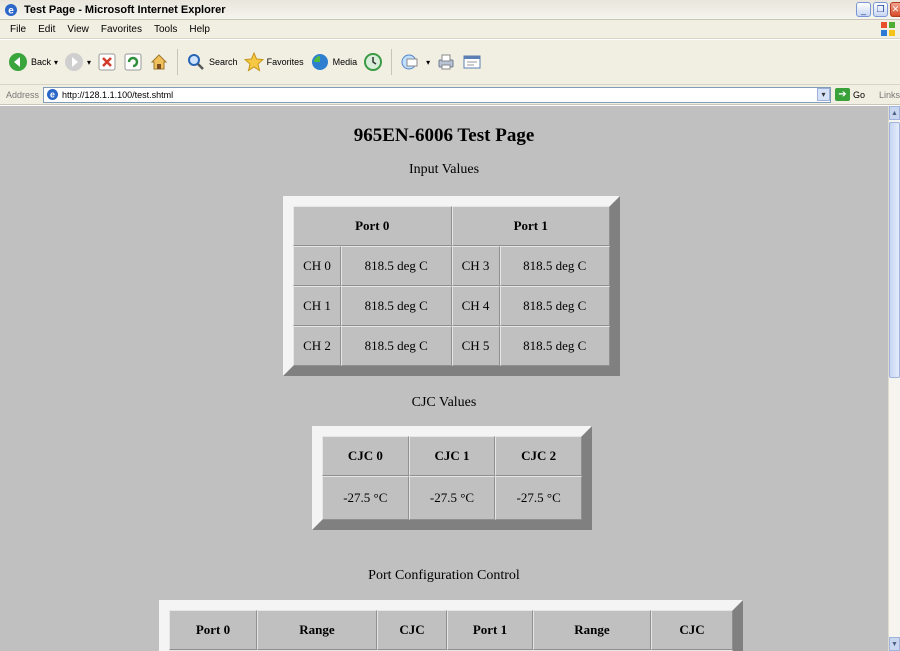  What do you see at coordinates (444, 169) in the screenshot?
I see `input-values-heading: Input Values` at bounding box center [444, 169].